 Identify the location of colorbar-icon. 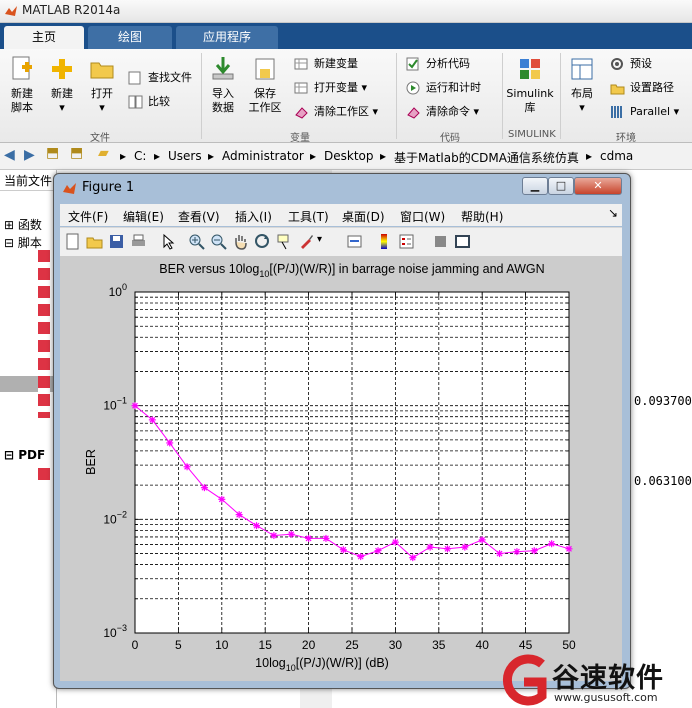
(384, 241).